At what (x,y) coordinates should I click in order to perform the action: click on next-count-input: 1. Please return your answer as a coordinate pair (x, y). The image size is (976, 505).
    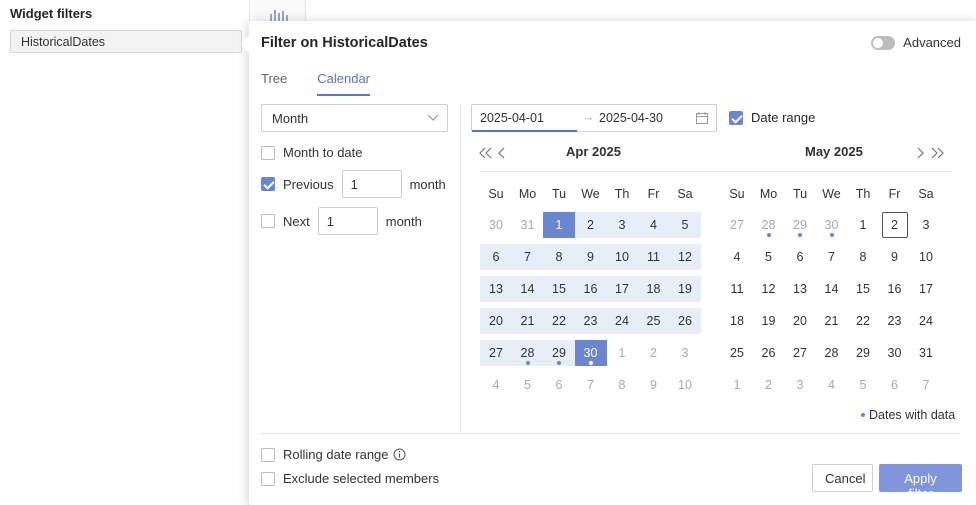
    Looking at the image, I should click on (347, 221).